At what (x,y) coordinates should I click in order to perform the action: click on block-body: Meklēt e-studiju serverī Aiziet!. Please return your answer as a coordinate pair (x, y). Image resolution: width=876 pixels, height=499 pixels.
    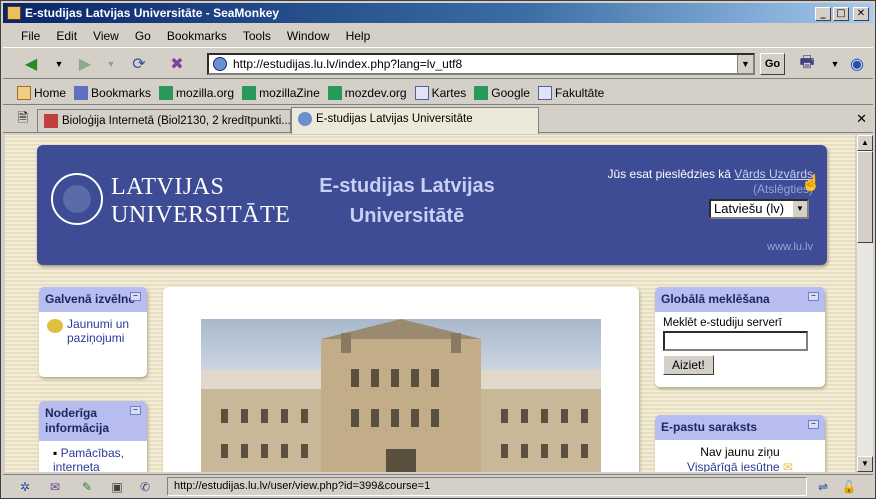
    Looking at the image, I should click on (740, 346).